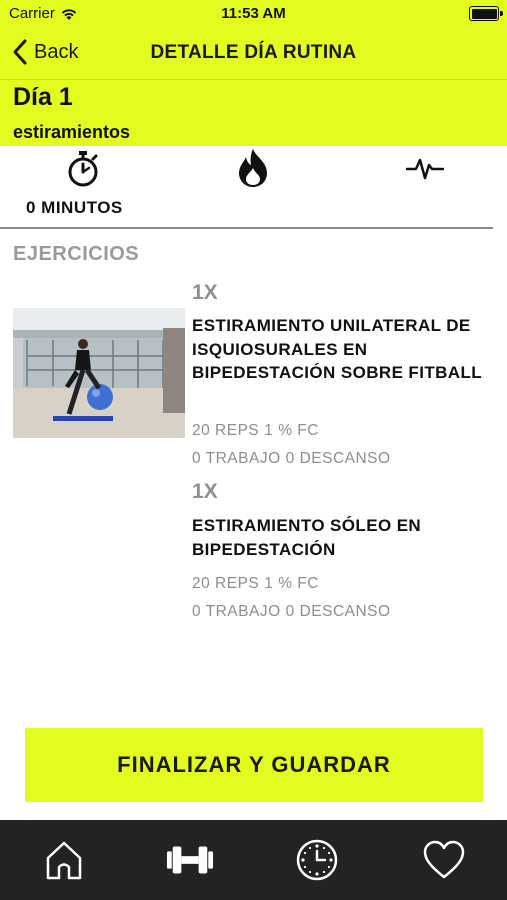 The image size is (507, 900). I want to click on day-title: Día 1, so click(43, 97).